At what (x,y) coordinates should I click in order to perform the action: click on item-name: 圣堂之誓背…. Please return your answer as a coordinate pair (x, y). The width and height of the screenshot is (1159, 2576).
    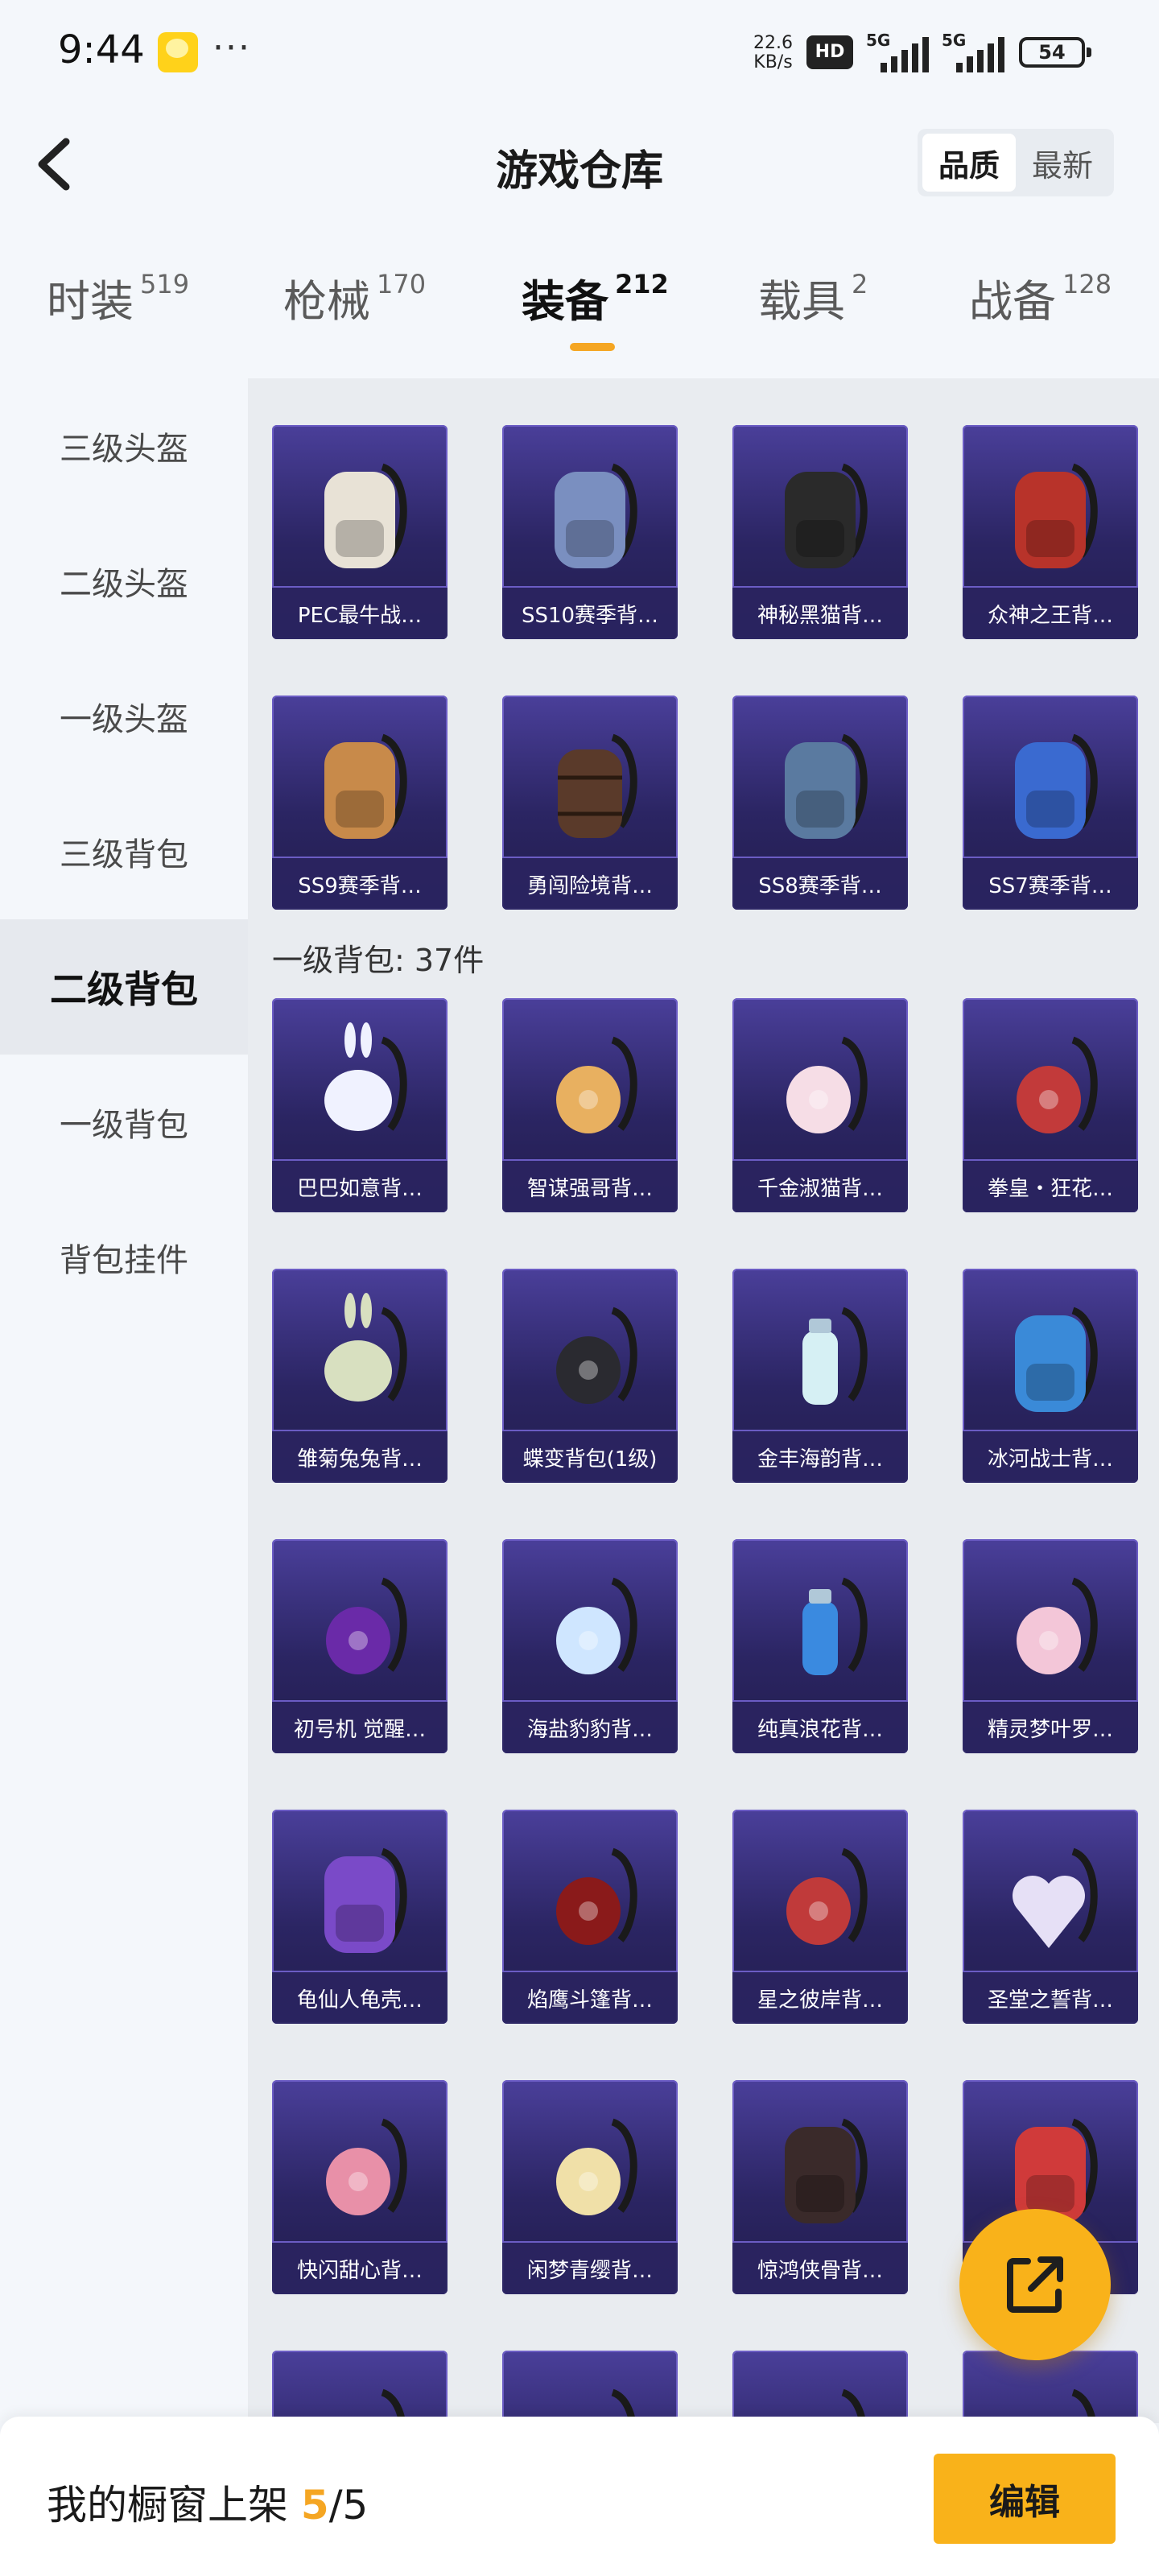
    Looking at the image, I should click on (1050, 1997).